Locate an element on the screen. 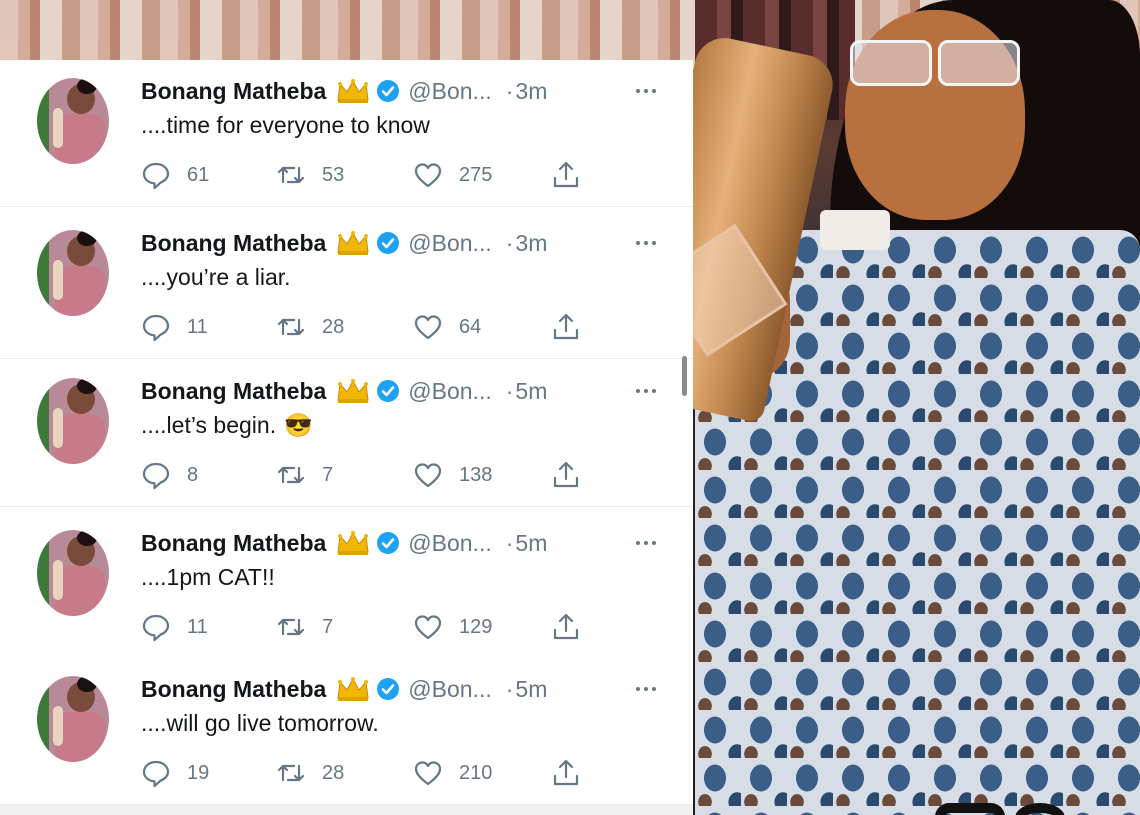 The height and width of the screenshot is (815, 1140). like-count: 64 is located at coordinates (470, 326).